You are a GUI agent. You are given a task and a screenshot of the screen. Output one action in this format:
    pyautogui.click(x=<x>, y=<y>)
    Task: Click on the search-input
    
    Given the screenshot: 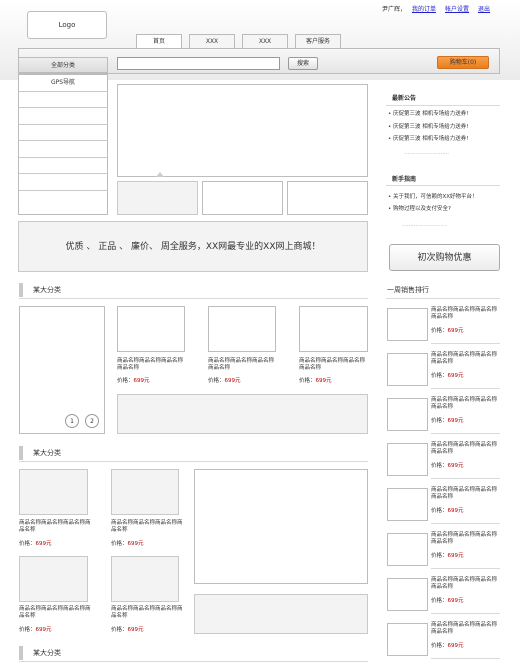 What is the action you would take?
    pyautogui.click(x=198, y=63)
    